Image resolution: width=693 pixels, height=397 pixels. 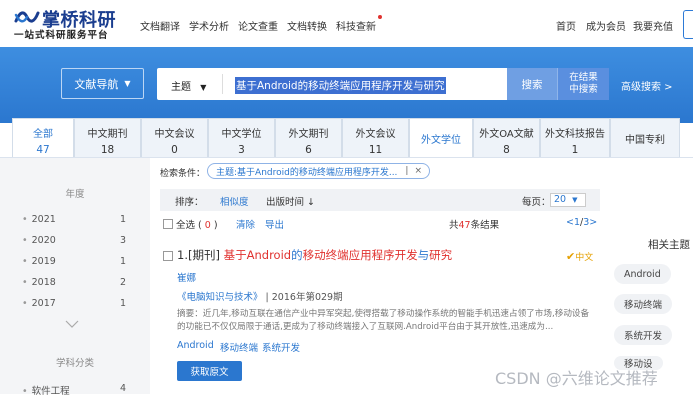 I want to click on search-field-label: 主题, so click(x=181, y=87).